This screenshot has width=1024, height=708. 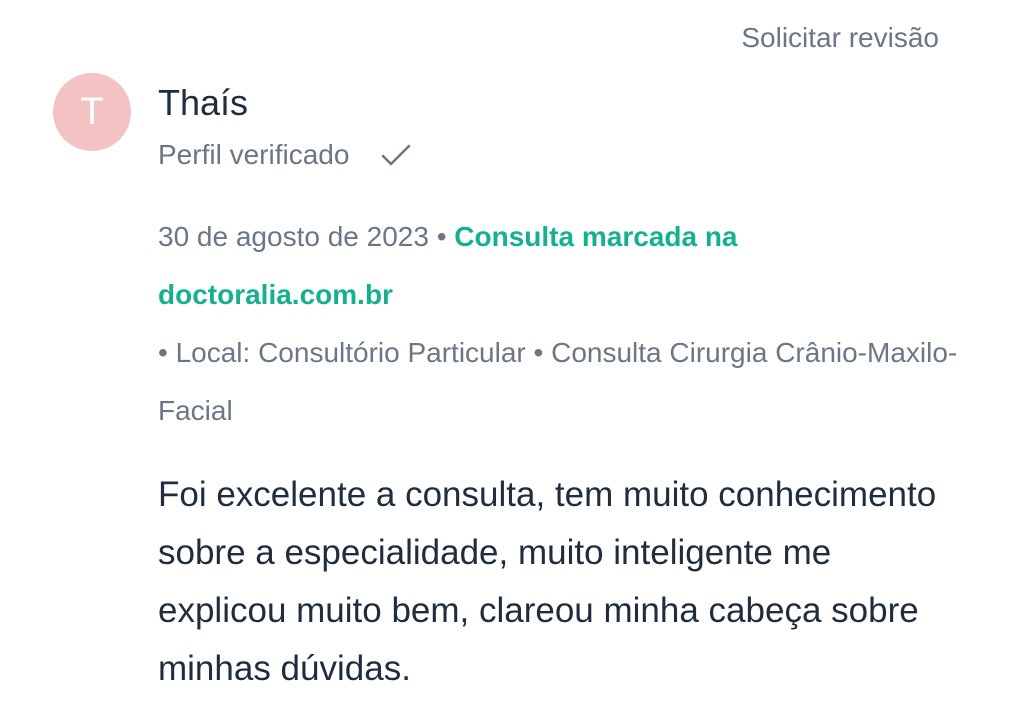 I want to click on review-date: 30 de agosto de 2023, so click(x=293, y=236).